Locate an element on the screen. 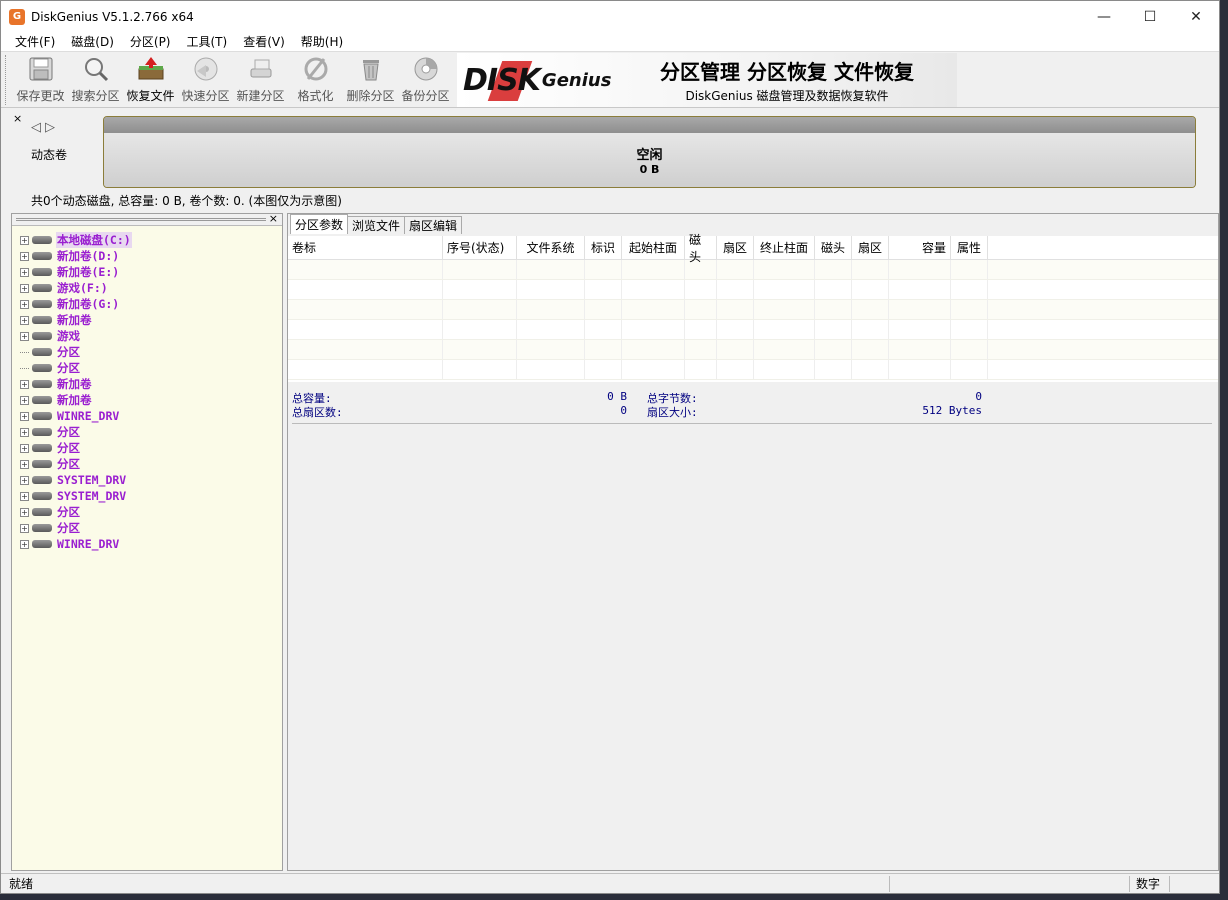 The height and width of the screenshot is (900, 1228). tree-item: + 游戏 is located at coordinates (147, 336).